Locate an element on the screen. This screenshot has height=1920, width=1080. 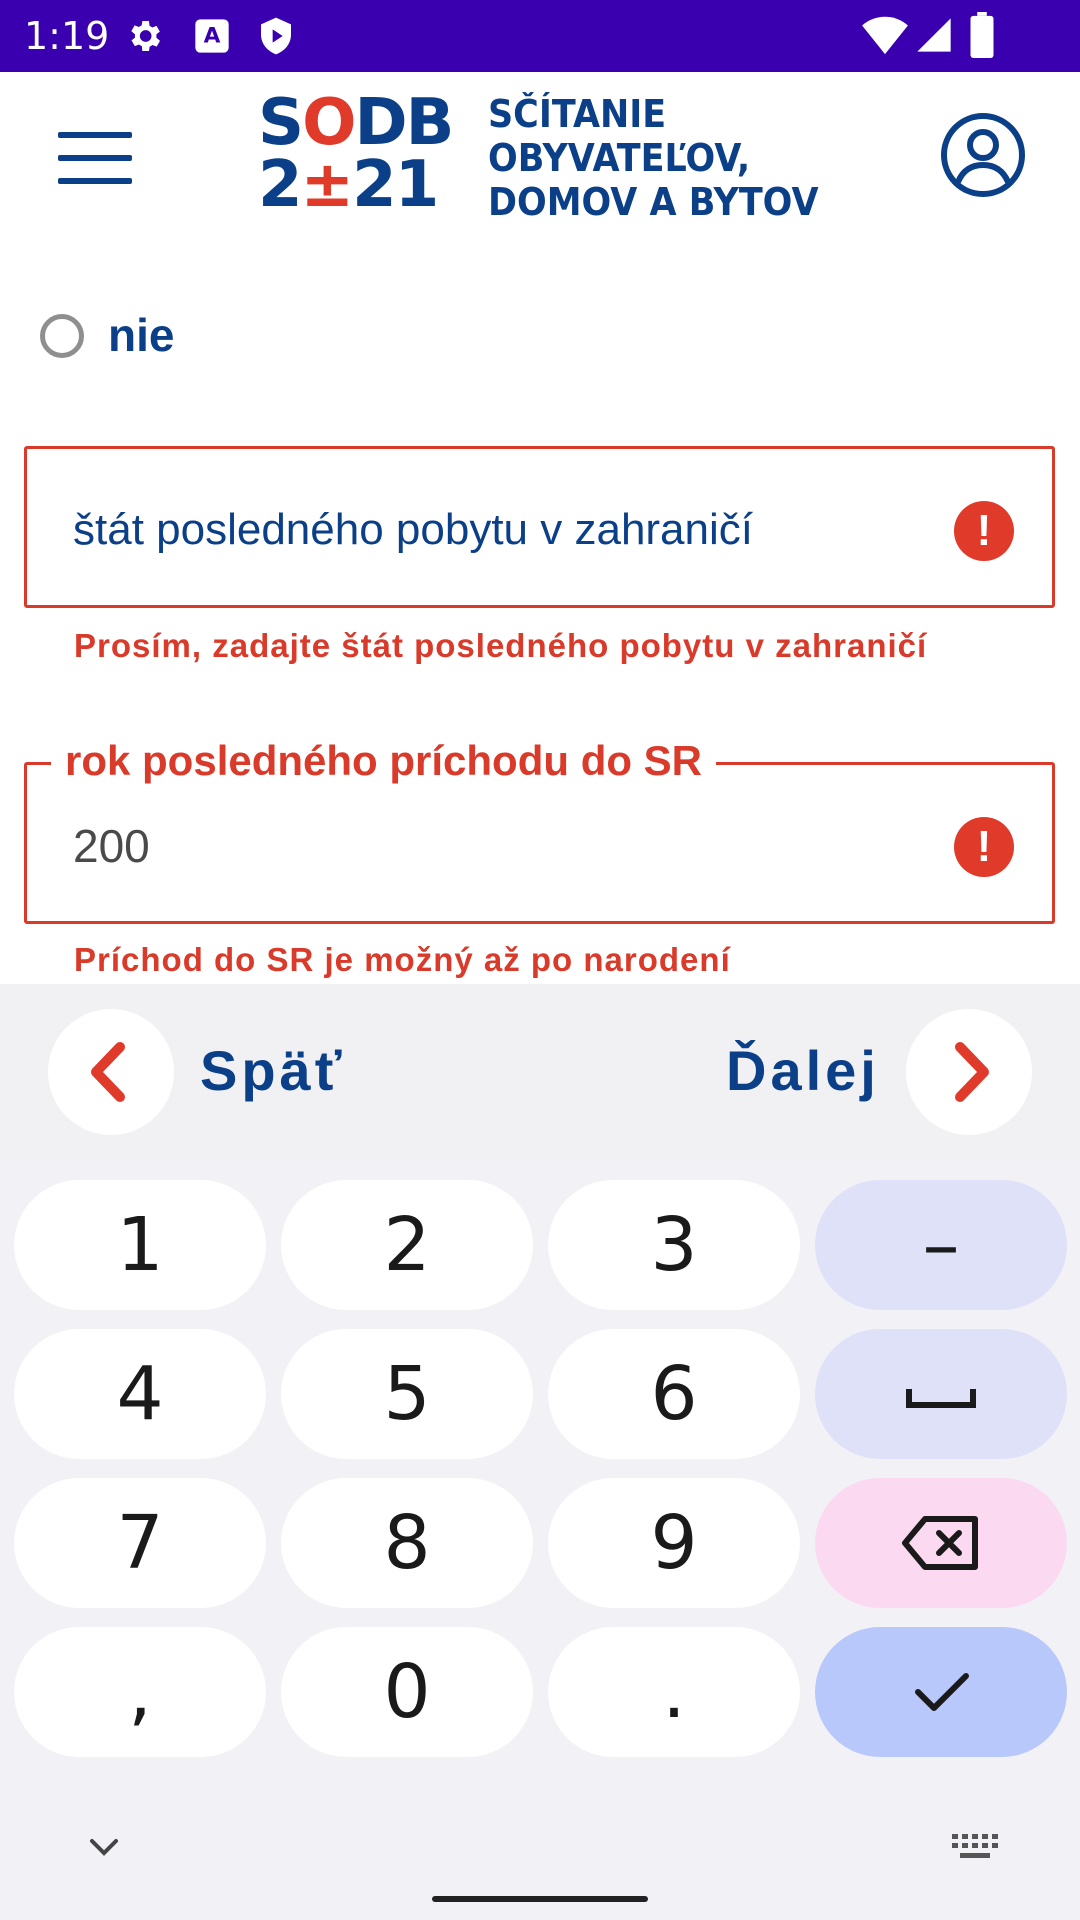
key-space is located at coordinates (941, 1394).